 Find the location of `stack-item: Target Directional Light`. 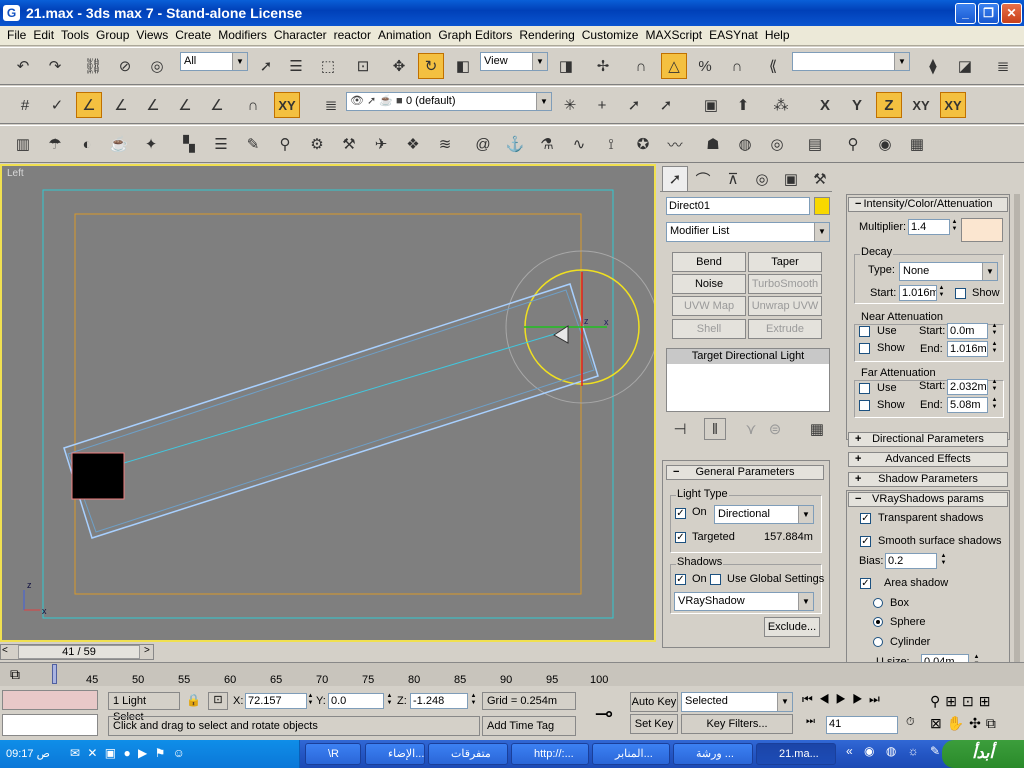

stack-item: Target Directional Light is located at coordinates (748, 356).